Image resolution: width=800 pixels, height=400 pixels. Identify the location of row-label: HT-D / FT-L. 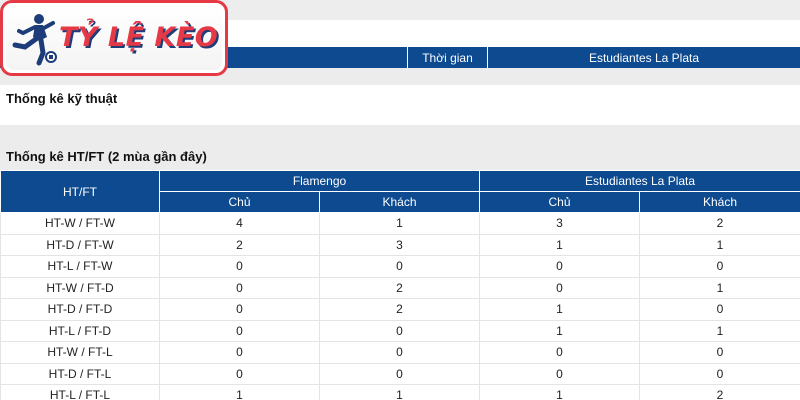
(80, 374).